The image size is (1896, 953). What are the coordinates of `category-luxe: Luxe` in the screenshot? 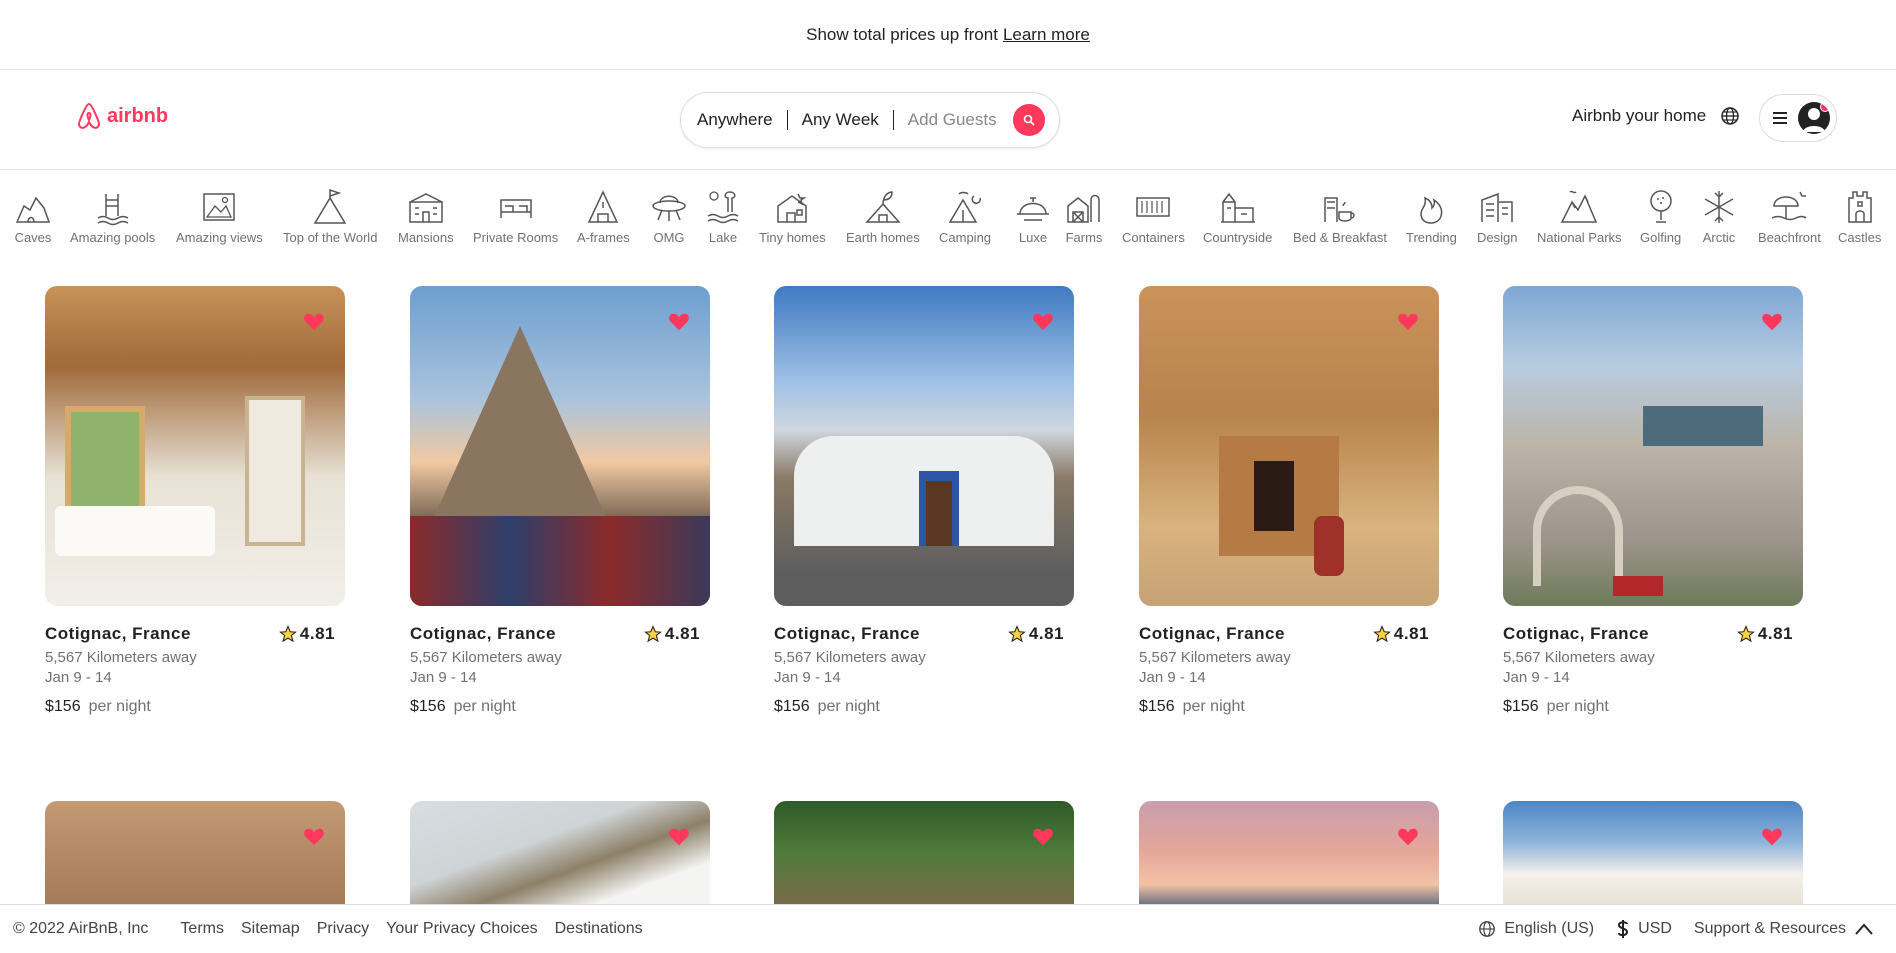 It's located at (1033, 216).